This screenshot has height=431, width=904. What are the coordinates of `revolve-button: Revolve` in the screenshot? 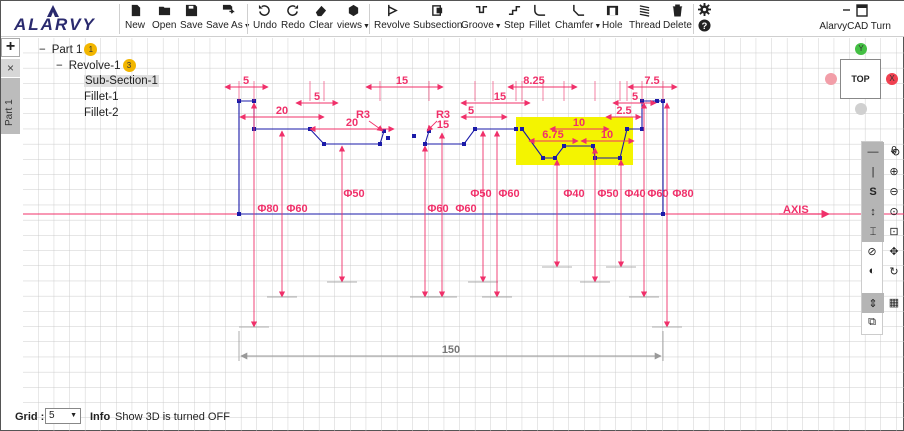 It's located at (392, 19).